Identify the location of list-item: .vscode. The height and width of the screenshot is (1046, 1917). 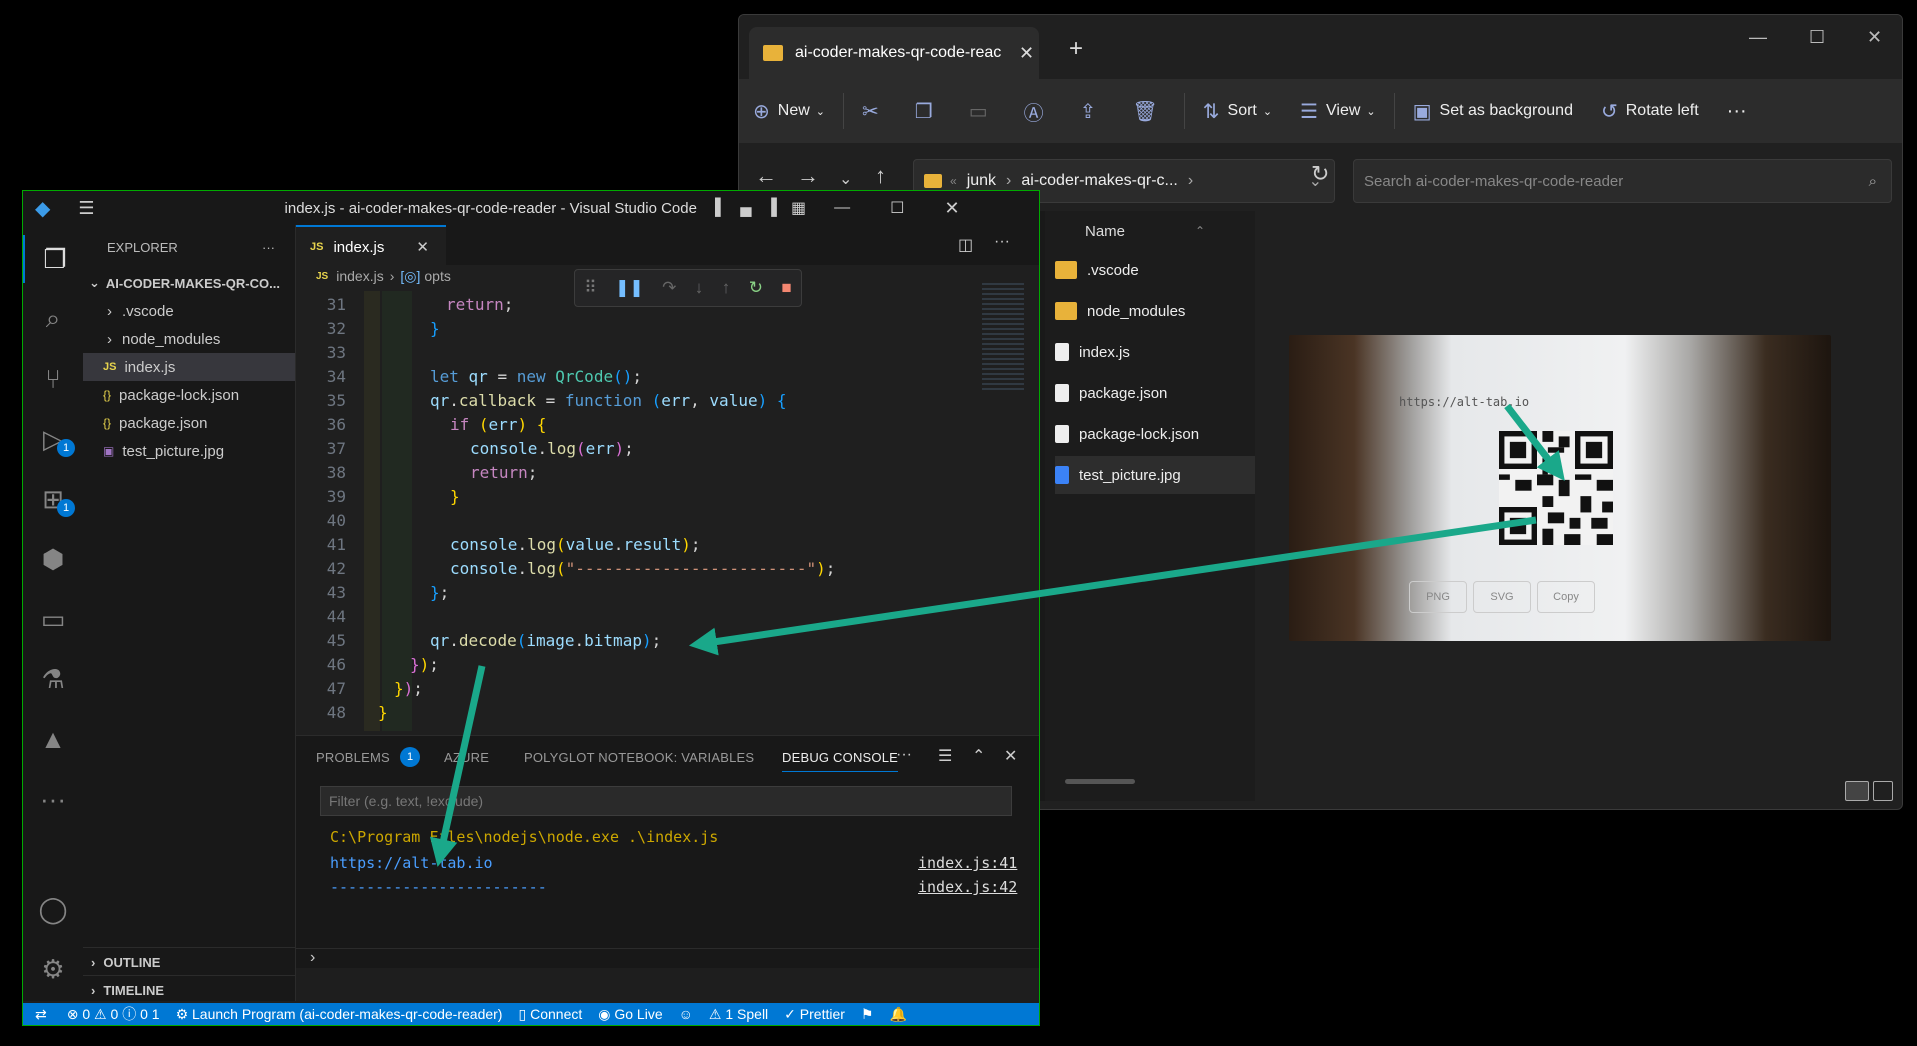
(1170, 270).